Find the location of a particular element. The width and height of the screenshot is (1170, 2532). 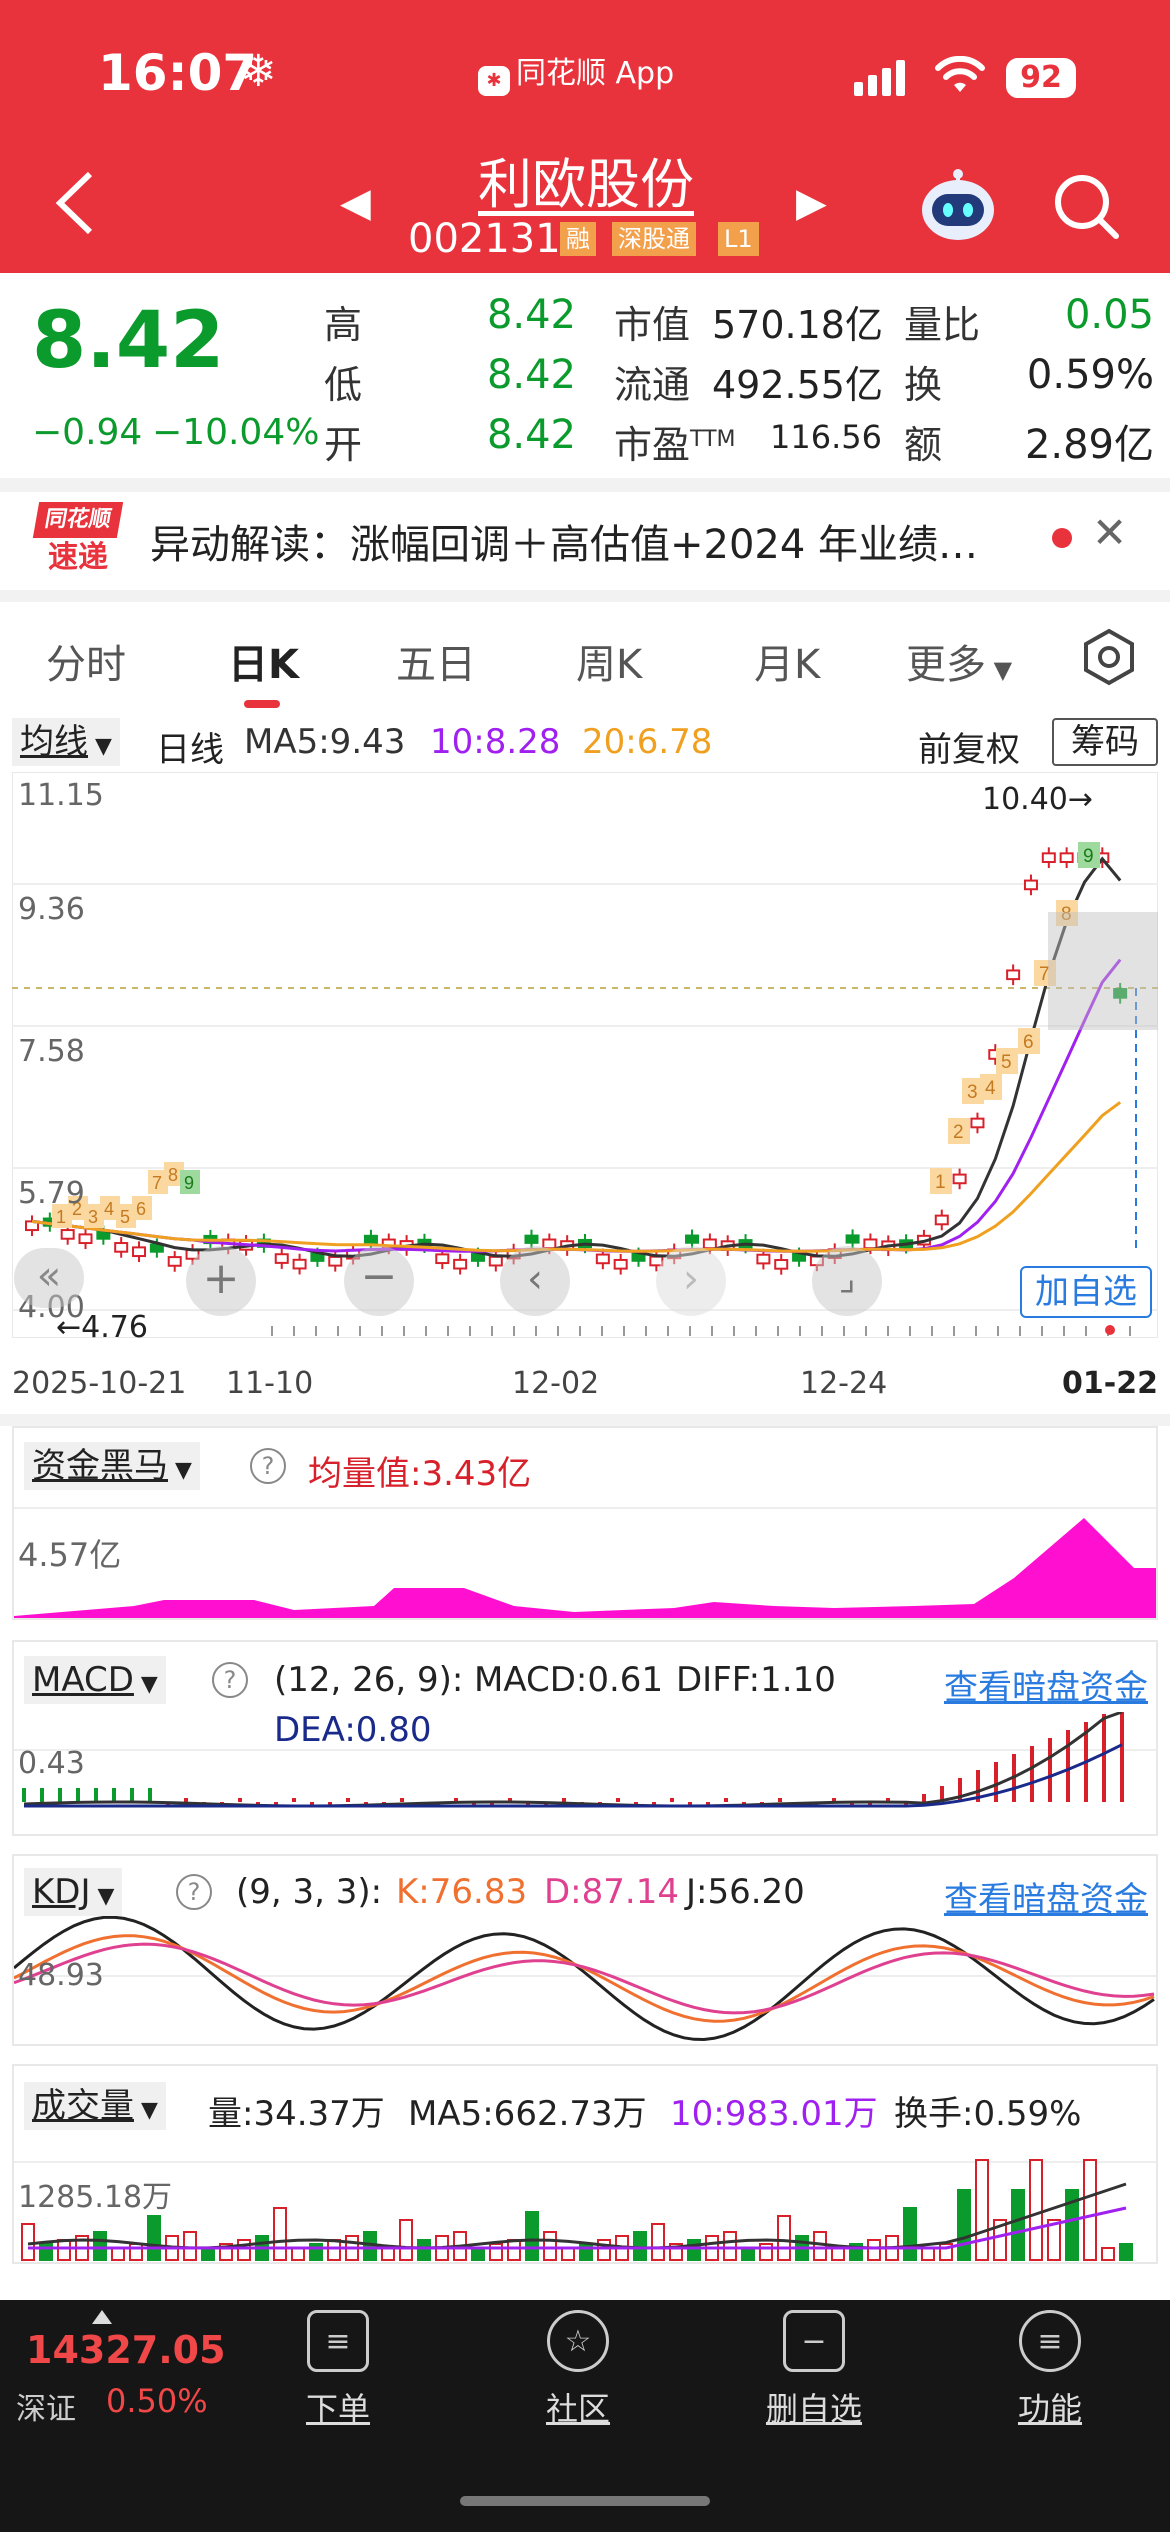

tab-daily-k: 日K is located at coordinates (263, 661).